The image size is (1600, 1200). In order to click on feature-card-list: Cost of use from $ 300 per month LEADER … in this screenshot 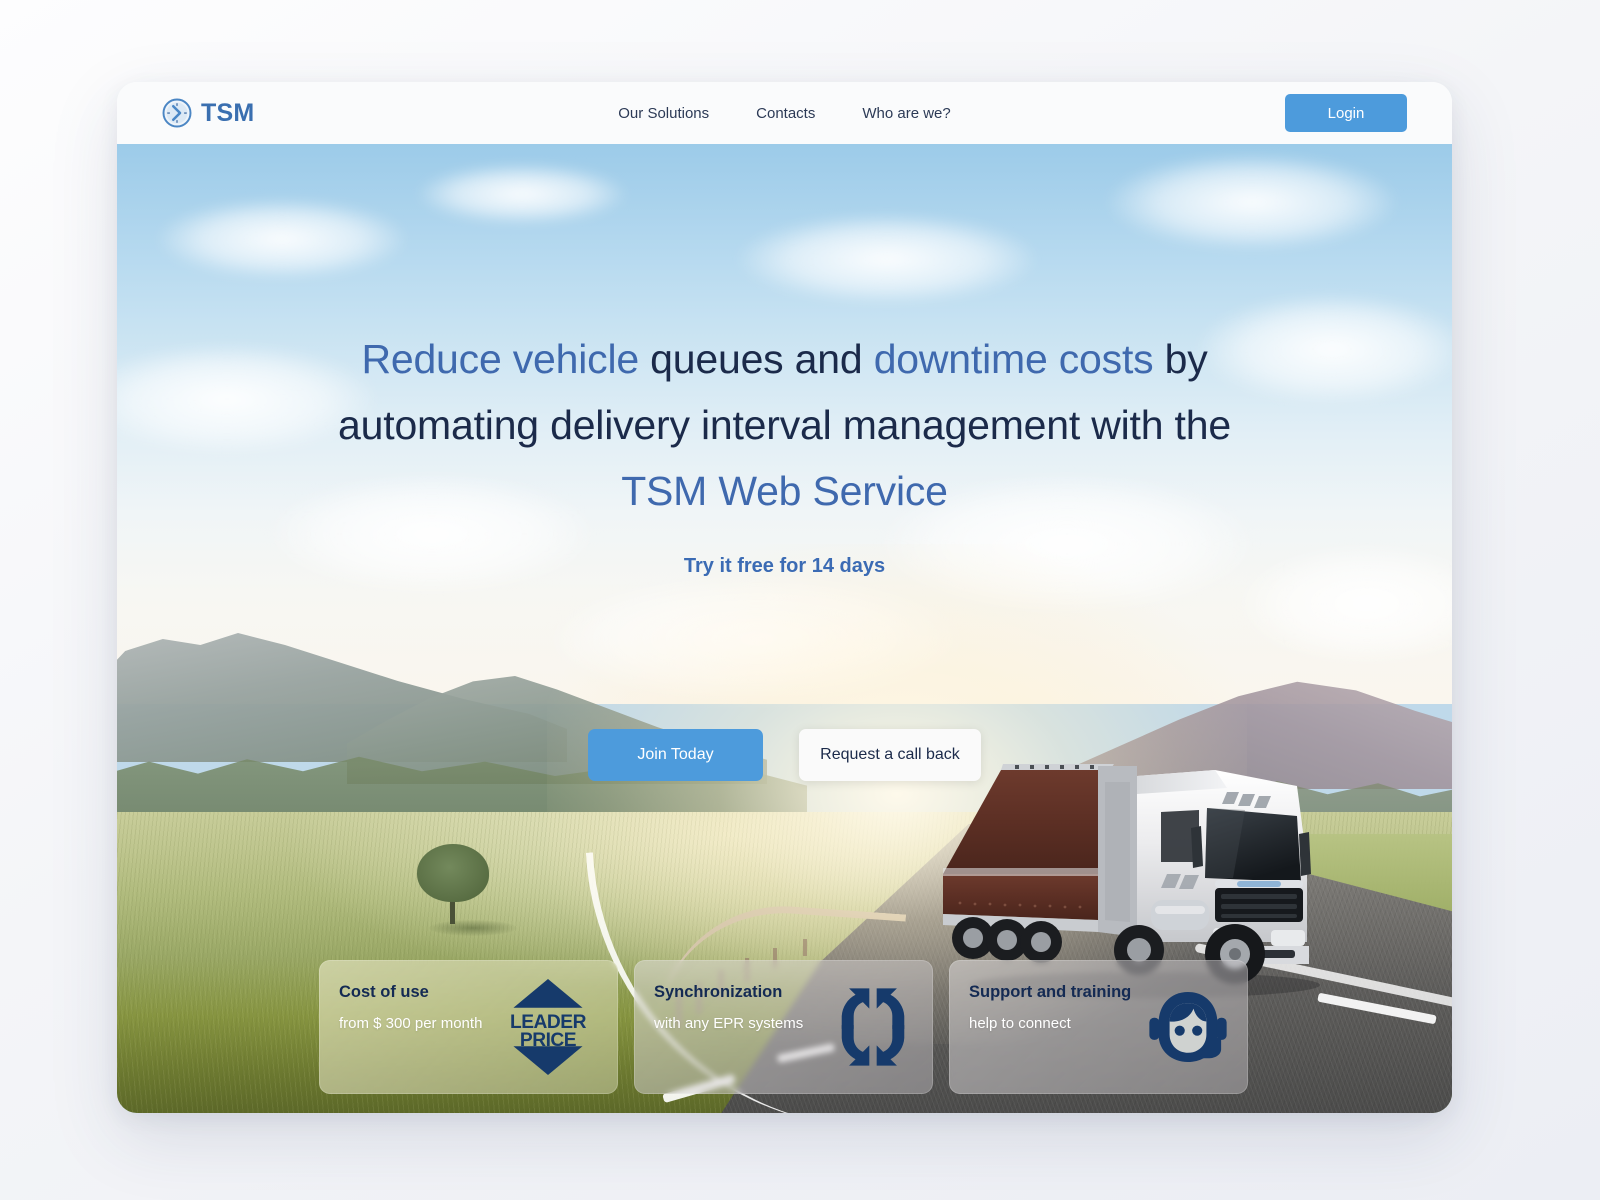, I will do `click(784, 1027)`.